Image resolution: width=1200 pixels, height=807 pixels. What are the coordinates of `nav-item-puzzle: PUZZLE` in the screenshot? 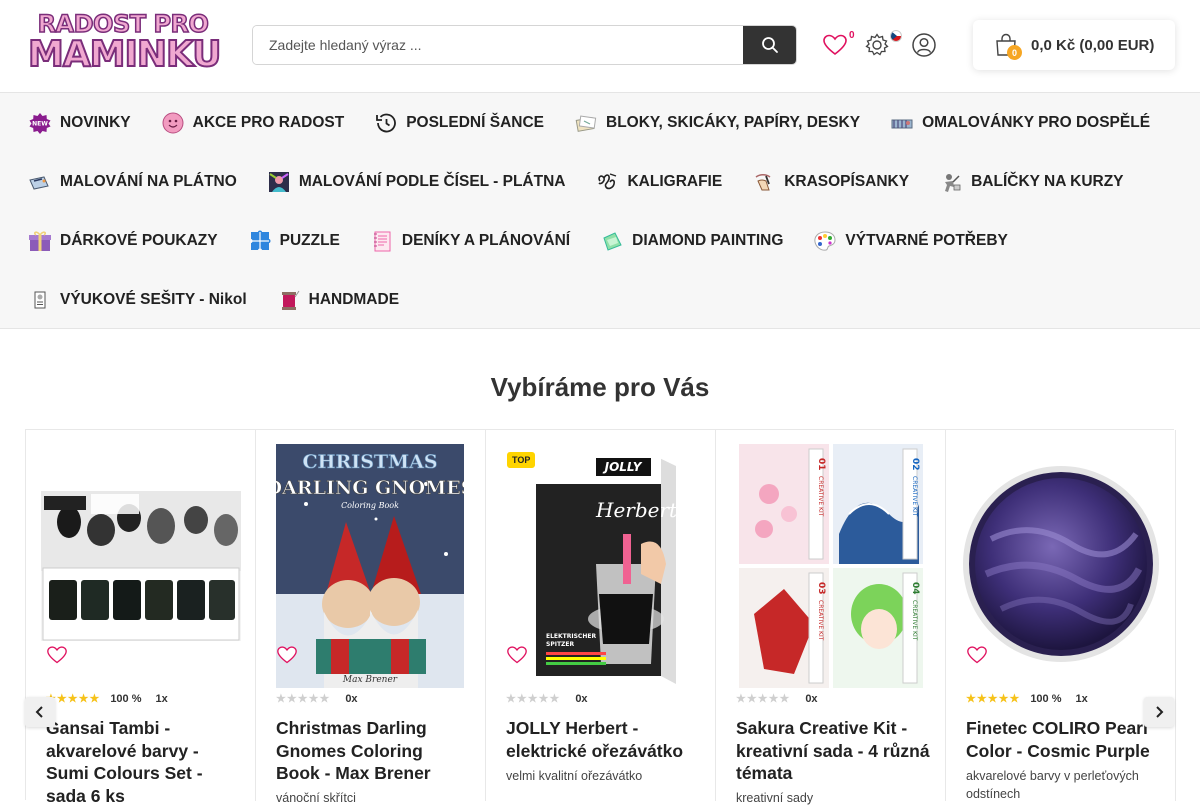 It's located at (294, 241).